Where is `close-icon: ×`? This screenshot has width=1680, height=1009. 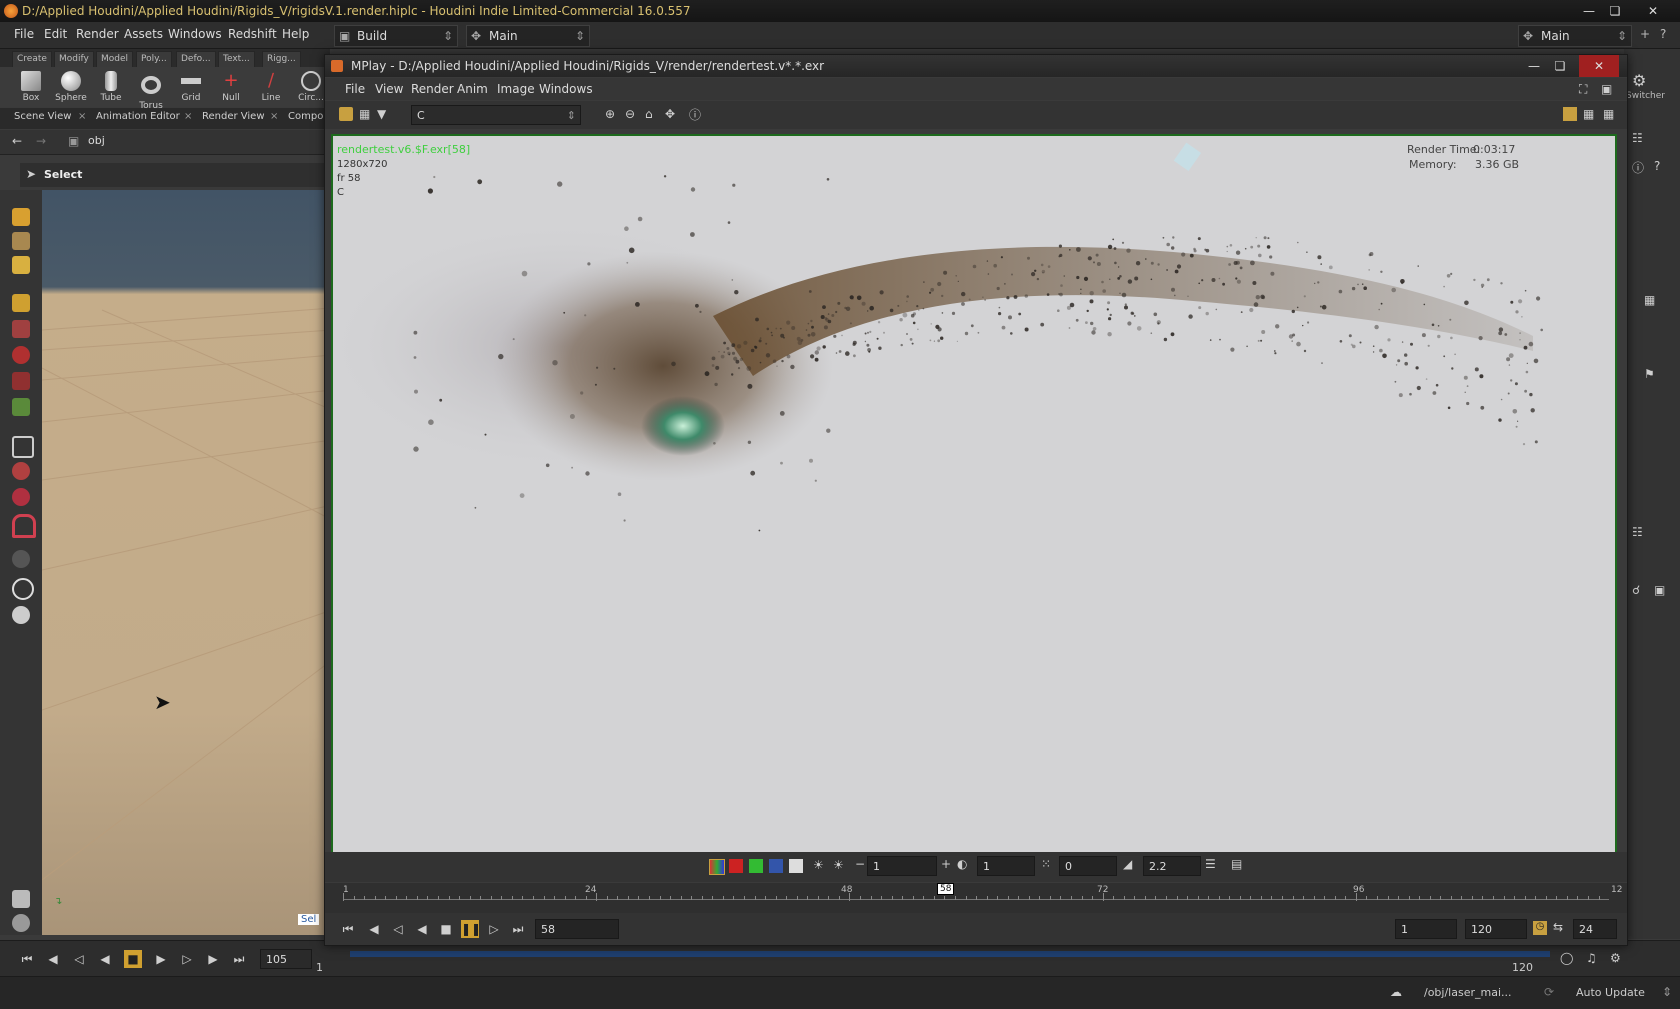 close-icon: × is located at coordinates (82, 116).